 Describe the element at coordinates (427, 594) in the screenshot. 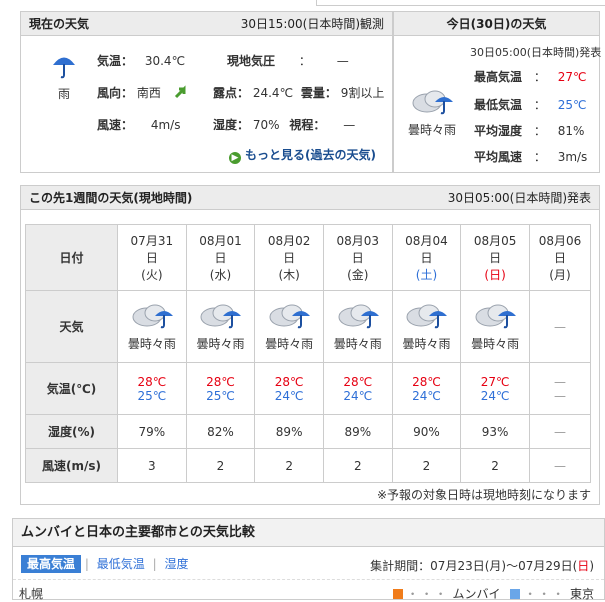

I see `legend-dots: ・・・` at that location.